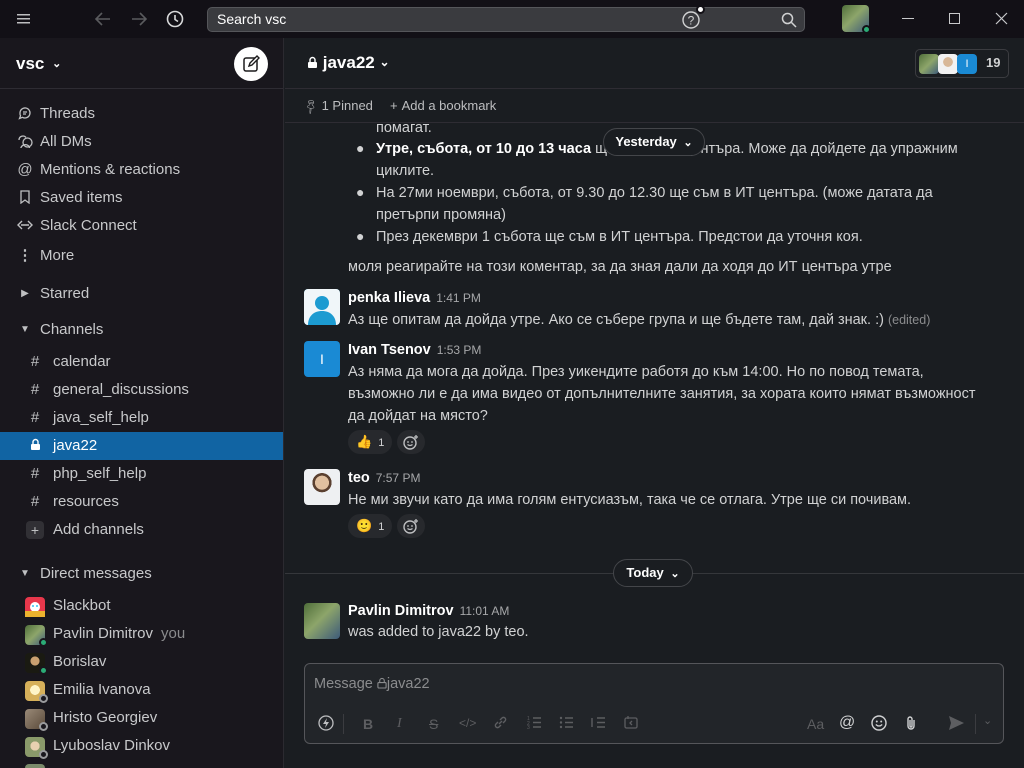  What do you see at coordinates (141, 474) in the screenshot?
I see `sidebar-item-php-self-help: # php_self_help` at bounding box center [141, 474].